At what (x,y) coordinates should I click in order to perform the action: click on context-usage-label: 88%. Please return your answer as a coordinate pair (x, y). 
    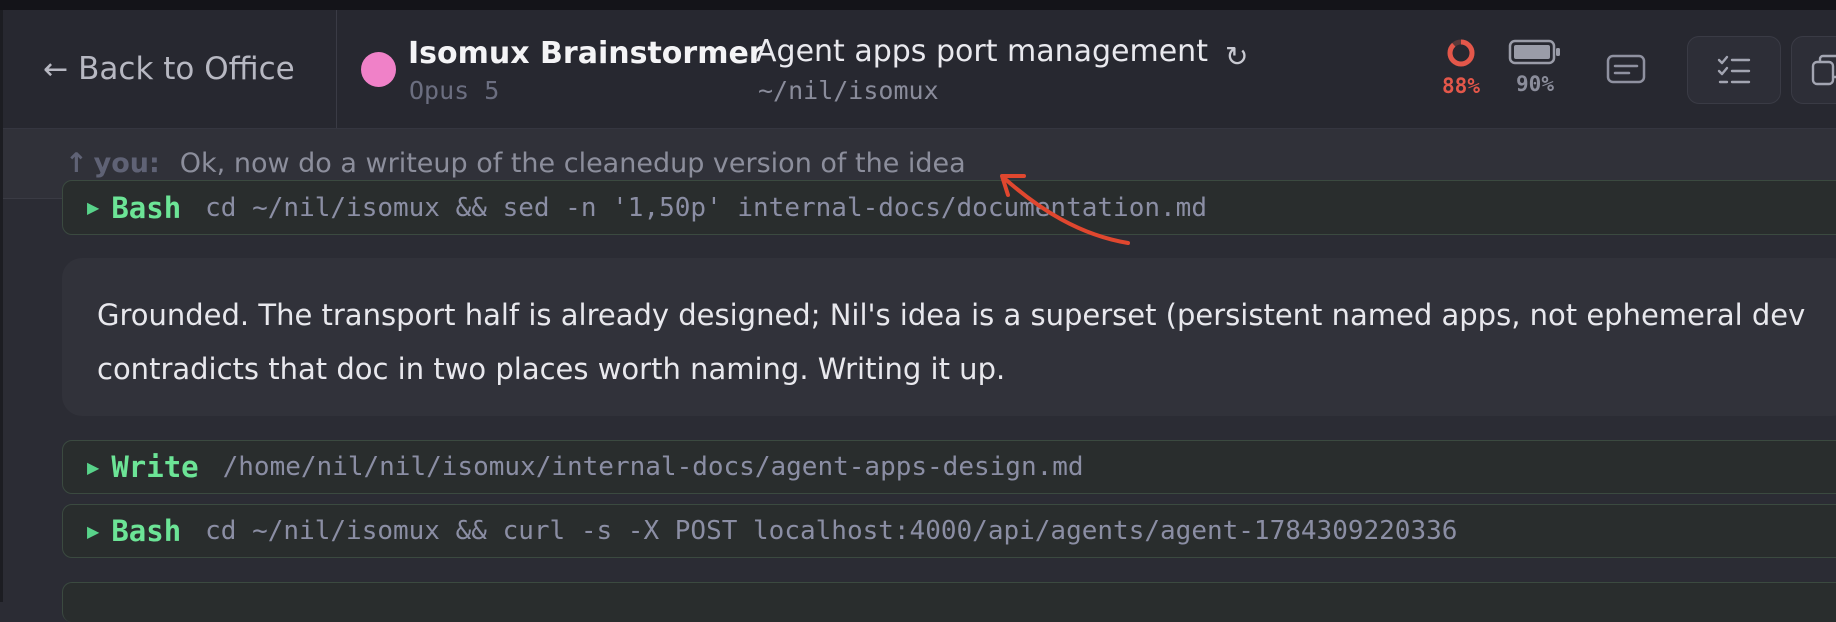
    Looking at the image, I should click on (1461, 86).